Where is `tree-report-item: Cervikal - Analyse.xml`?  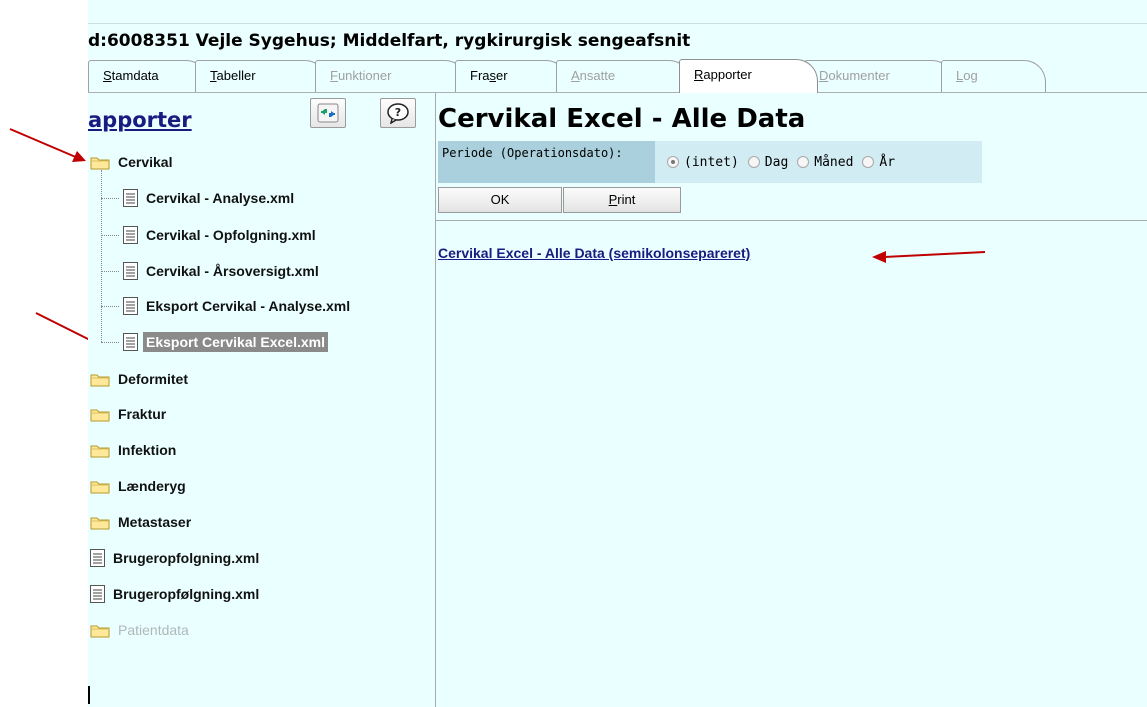 tree-report-item: Cervikal - Analyse.xml is located at coordinates (199, 198).